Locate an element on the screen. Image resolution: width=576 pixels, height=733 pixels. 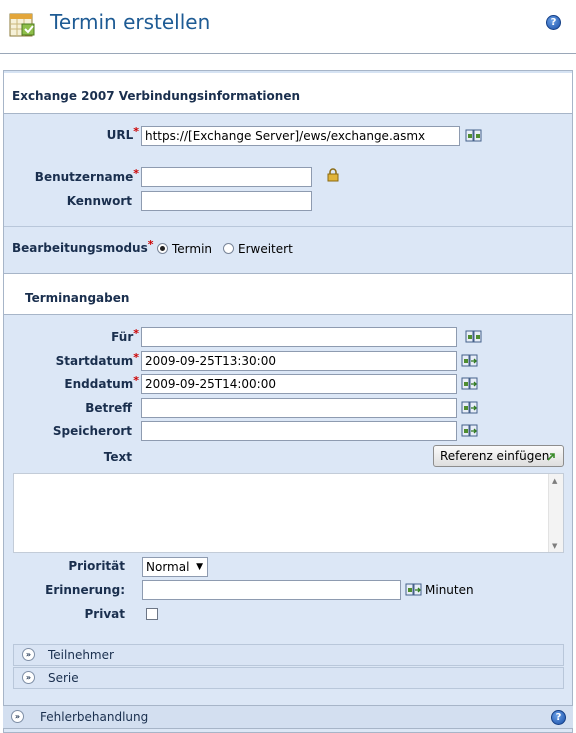
error-handling-label: Fehlerbehandlung is located at coordinates (94, 717).